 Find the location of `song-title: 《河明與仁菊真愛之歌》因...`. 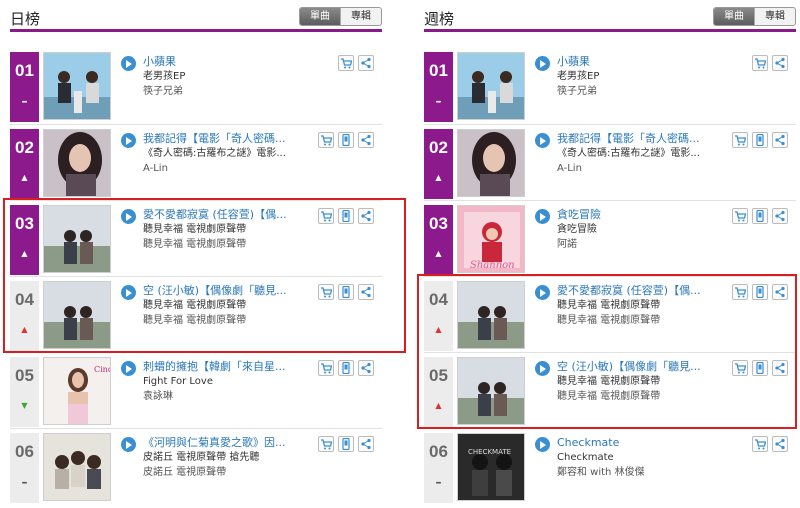

song-title: 《河明與仁菊真愛之歌》因... is located at coordinates (230, 443).